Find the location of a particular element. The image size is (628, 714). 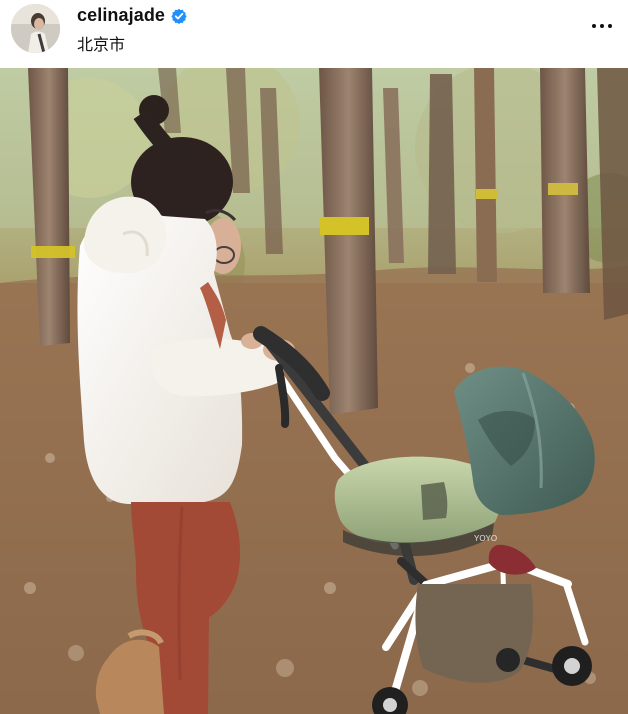

more-options-button is located at coordinates (602, 26).